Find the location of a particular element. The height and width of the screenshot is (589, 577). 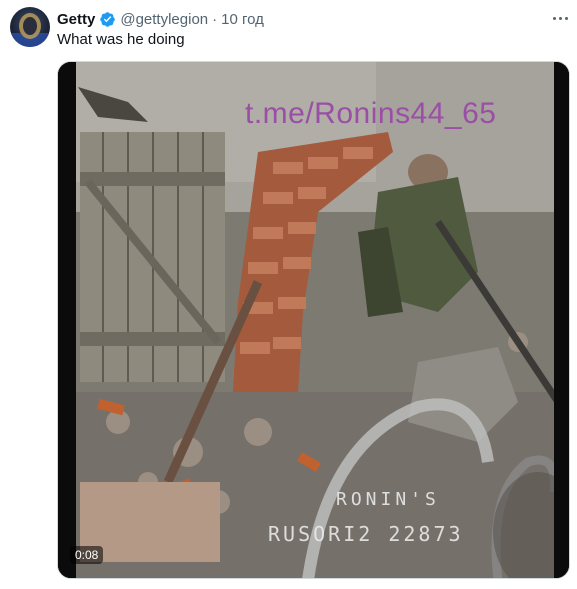

osd-line-2: RUSORI2 22873 is located at coordinates (366, 534).